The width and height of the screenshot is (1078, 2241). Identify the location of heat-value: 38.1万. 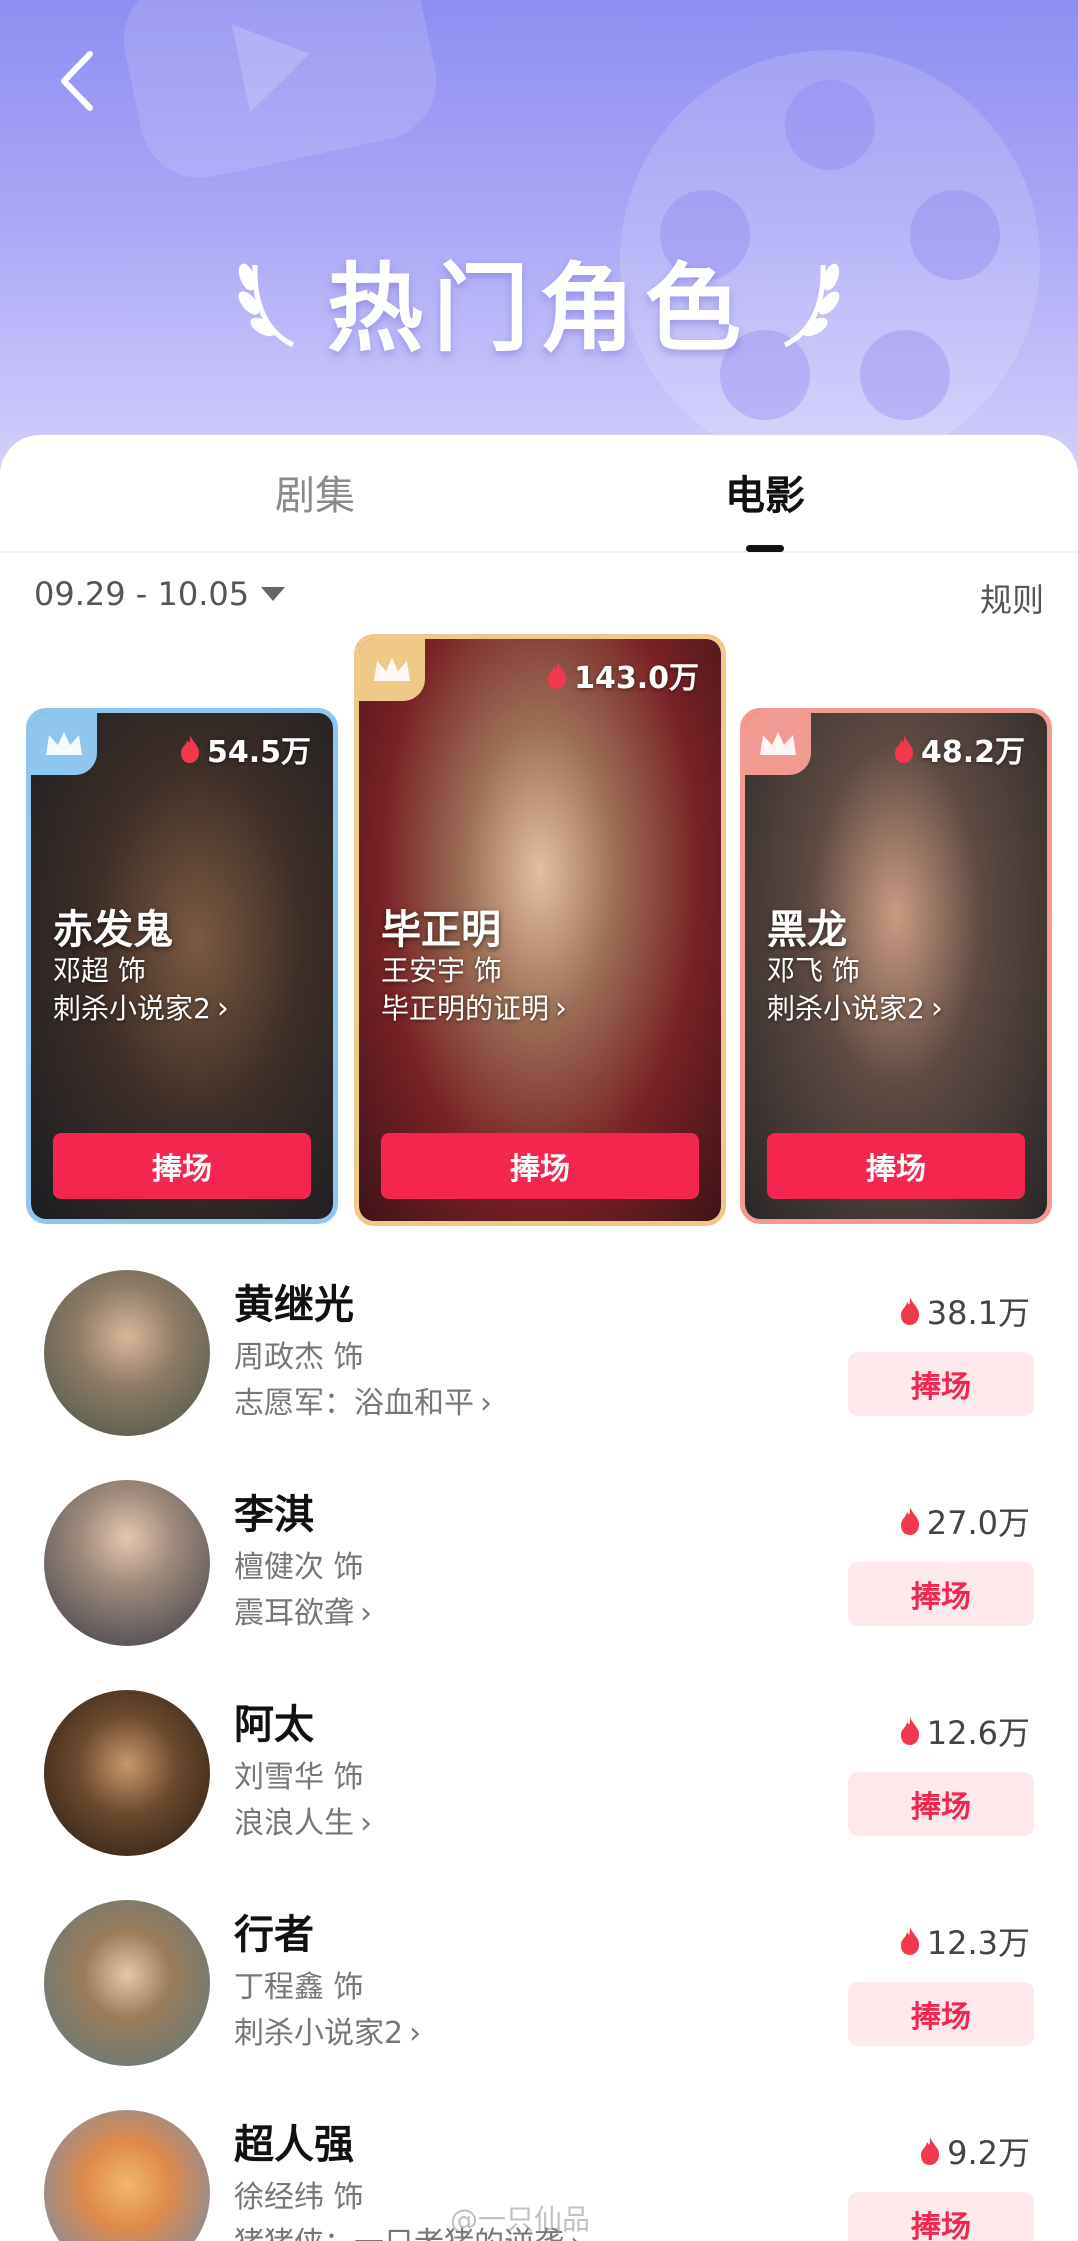
(964, 1311).